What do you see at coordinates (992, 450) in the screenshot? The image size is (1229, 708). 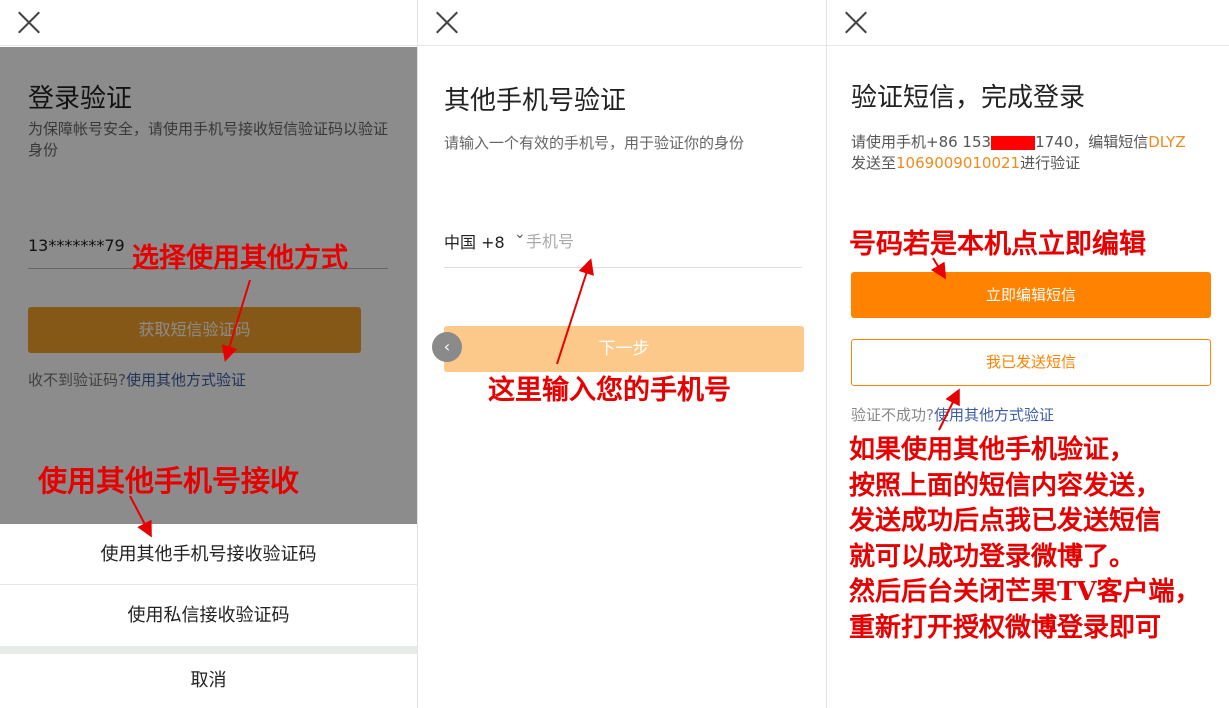 I see `annotation-line: 如果使用其他手机验证，` at bounding box center [992, 450].